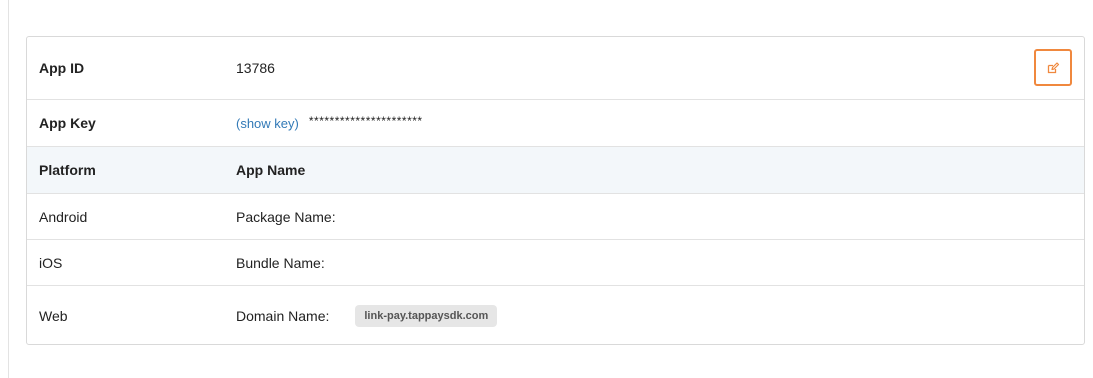  I want to click on app-id-value: 13786, so click(255, 68).